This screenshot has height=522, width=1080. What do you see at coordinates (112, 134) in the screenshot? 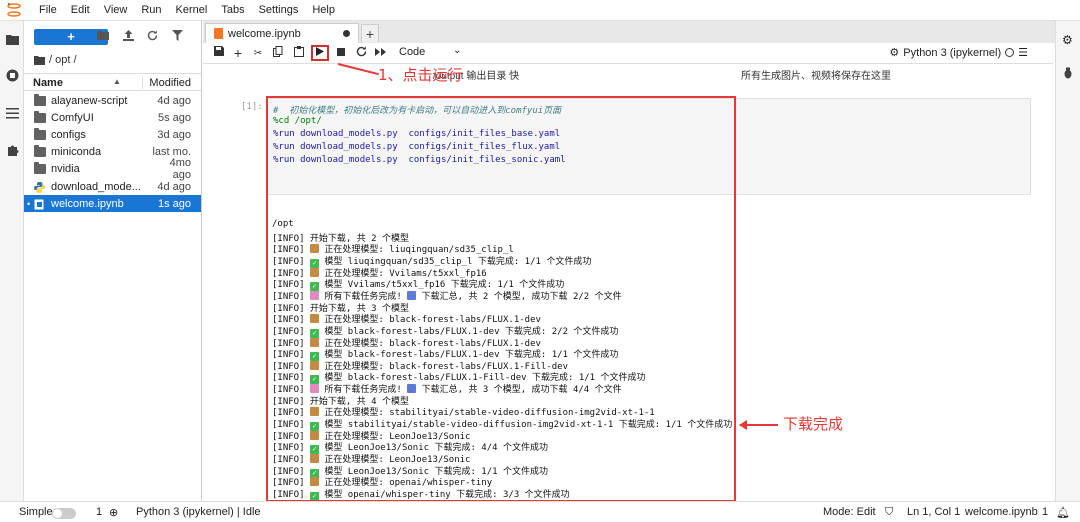
I see `file-row: configs 3d ago` at bounding box center [112, 134].